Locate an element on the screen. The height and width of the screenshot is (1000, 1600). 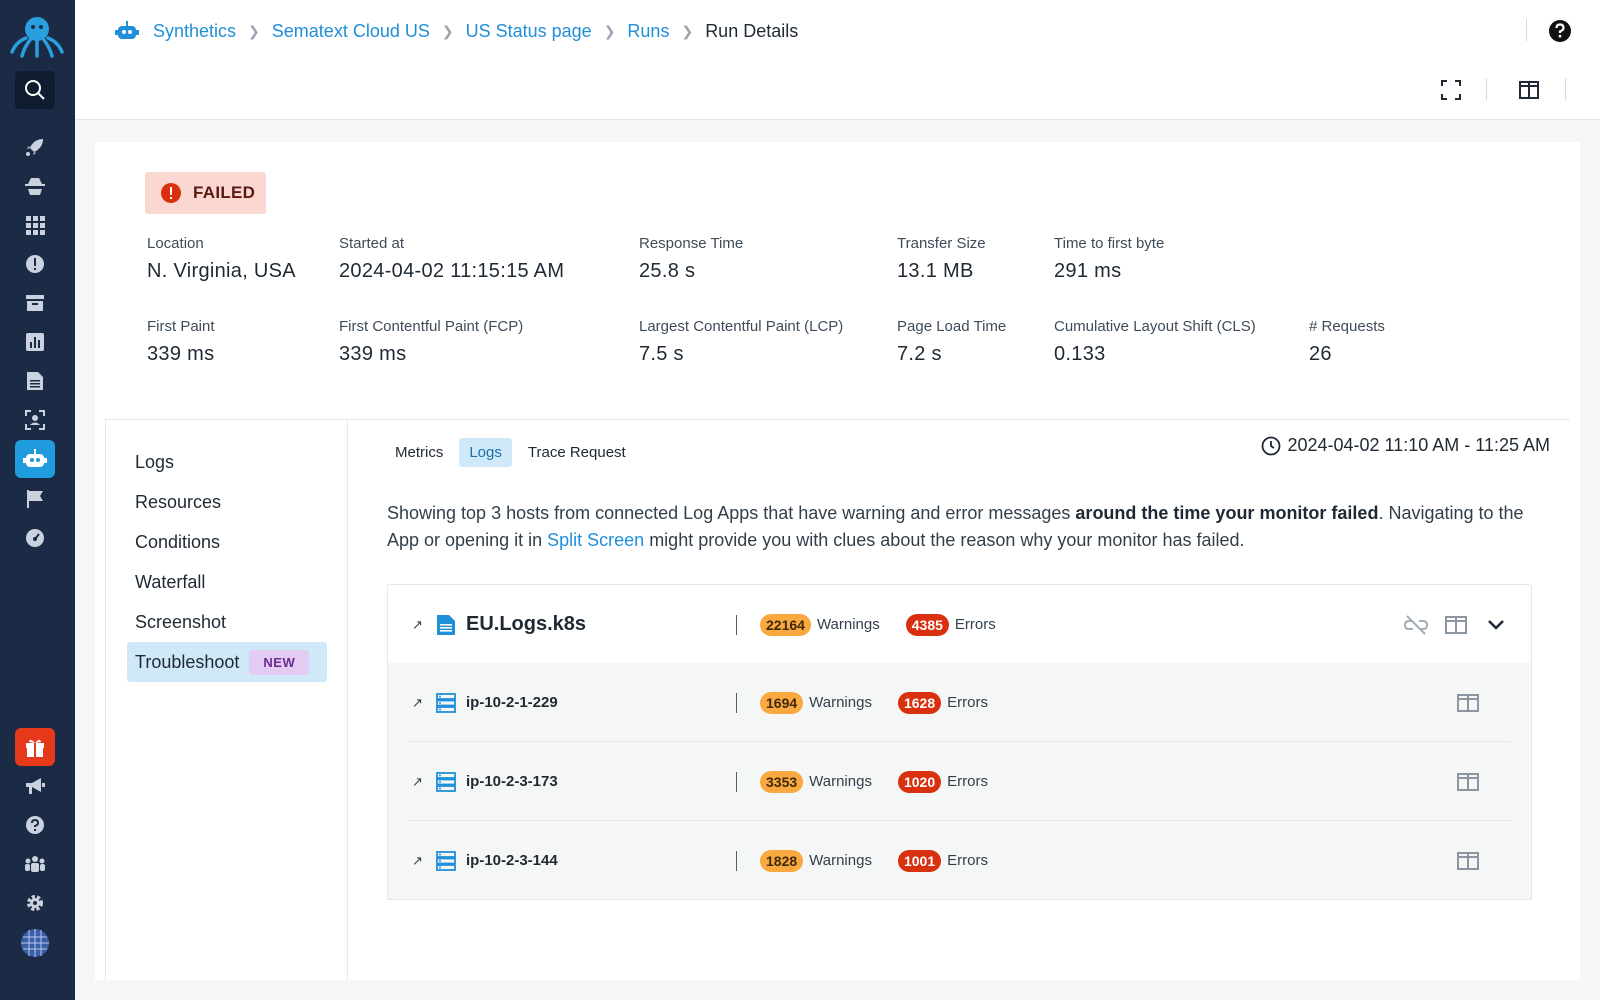
new-badge: NEW is located at coordinates (279, 662).